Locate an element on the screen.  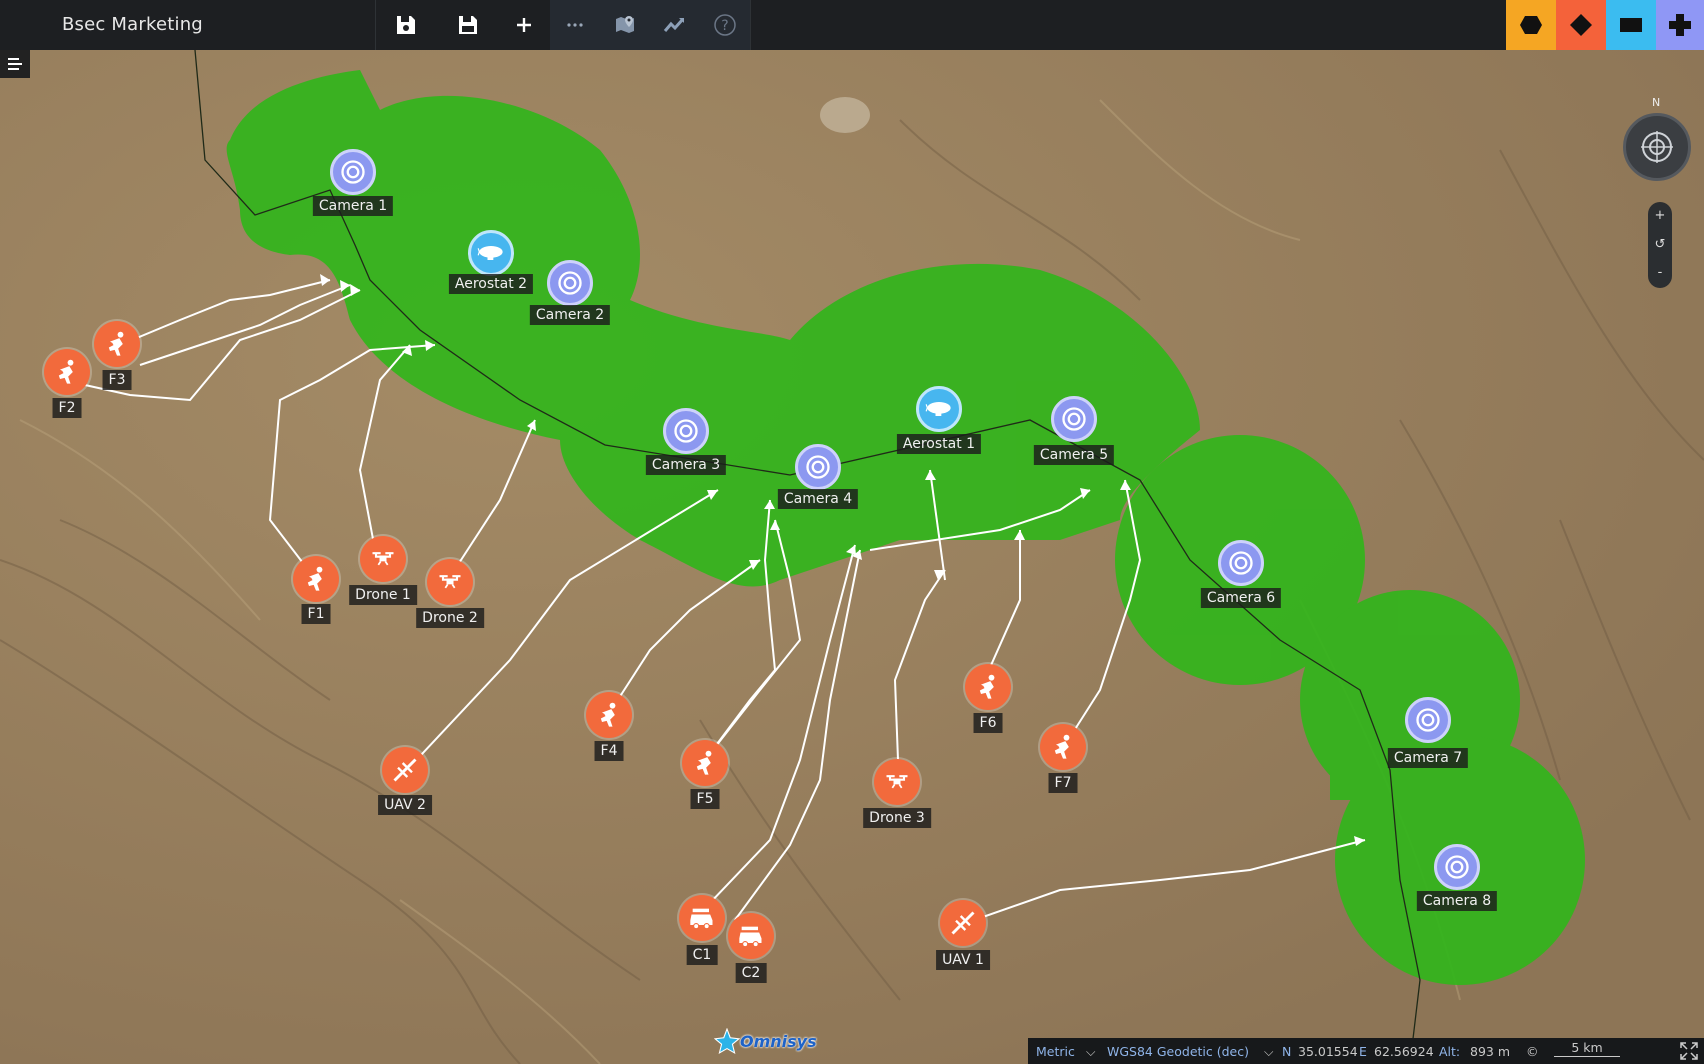
camera-2-marker is located at coordinates (570, 283).